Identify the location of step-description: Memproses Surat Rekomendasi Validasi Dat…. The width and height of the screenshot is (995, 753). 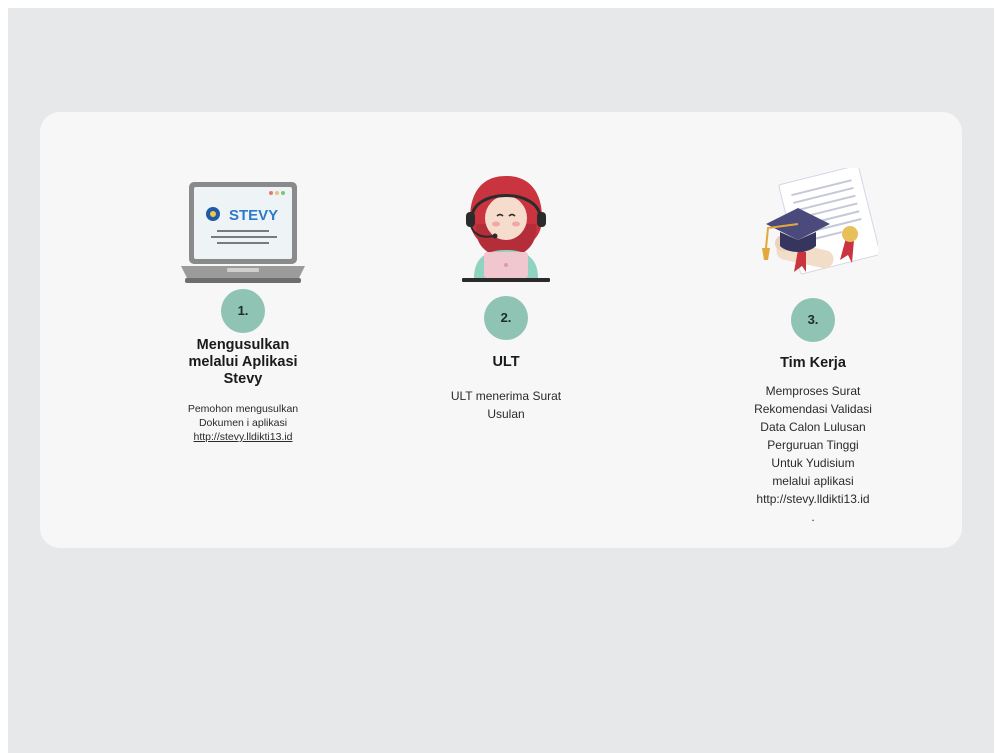
(813, 454).